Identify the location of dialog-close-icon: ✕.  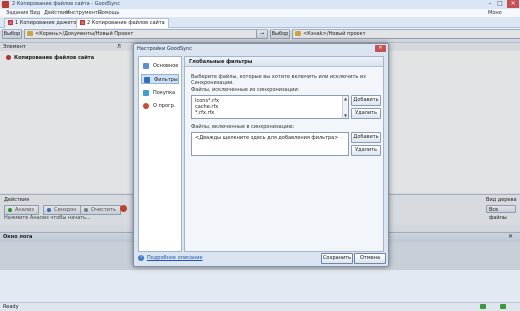
(380, 48).